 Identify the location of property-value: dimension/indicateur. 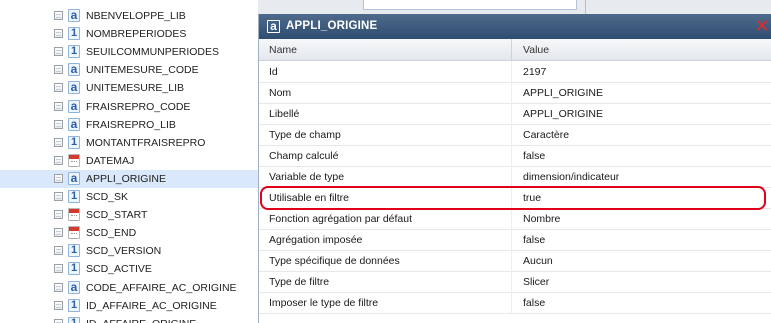
(571, 177).